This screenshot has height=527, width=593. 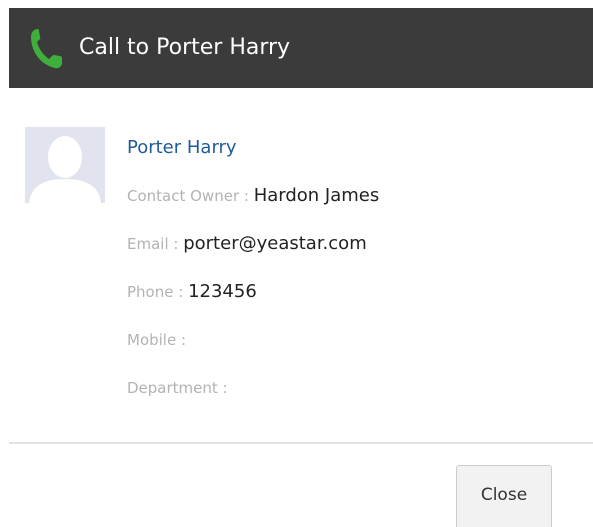 What do you see at coordinates (222, 291) in the screenshot?
I see `phone-value: 123456` at bounding box center [222, 291].